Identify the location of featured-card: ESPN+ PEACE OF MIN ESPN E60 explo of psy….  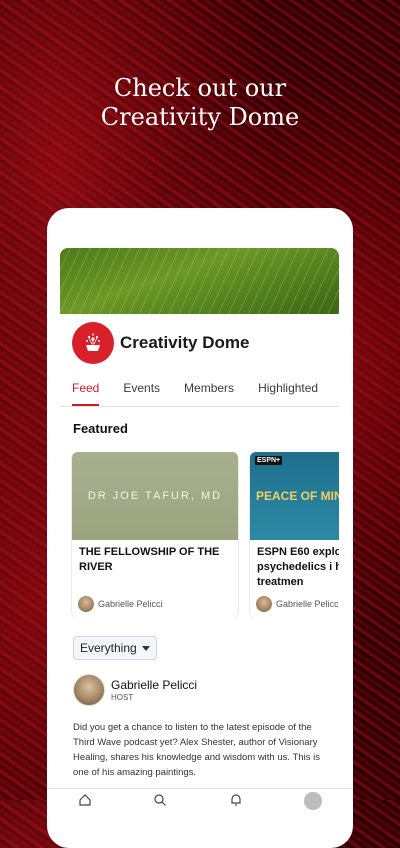
(294, 535).